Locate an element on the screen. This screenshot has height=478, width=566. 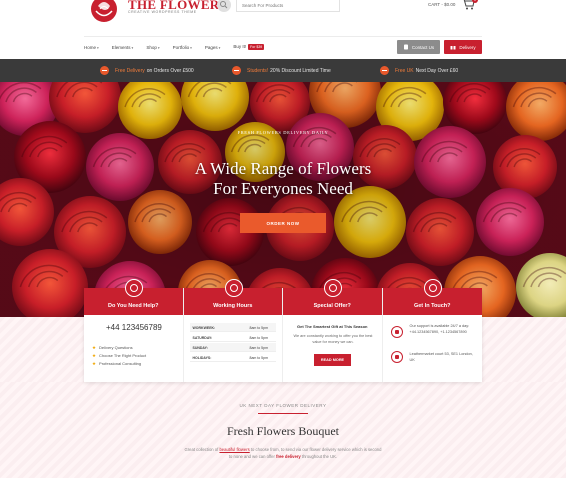
hero-title-line-1: A Wide Range of Flowers is located at coordinates (283, 168).